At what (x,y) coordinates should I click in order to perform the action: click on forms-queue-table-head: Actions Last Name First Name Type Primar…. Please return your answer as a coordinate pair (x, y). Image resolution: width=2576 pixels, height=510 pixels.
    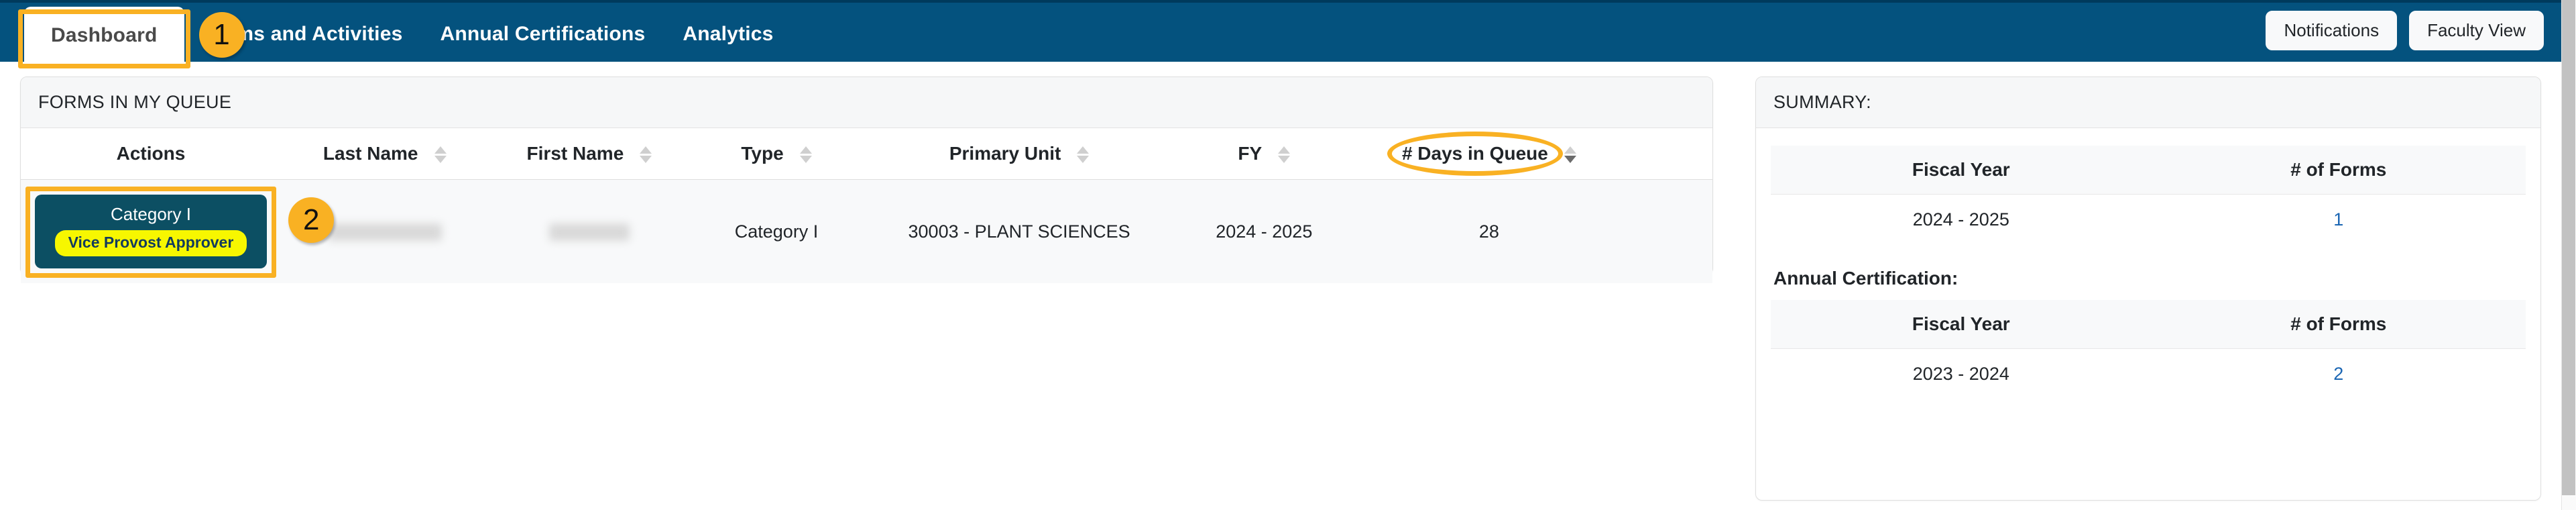
    Looking at the image, I should click on (866, 154).